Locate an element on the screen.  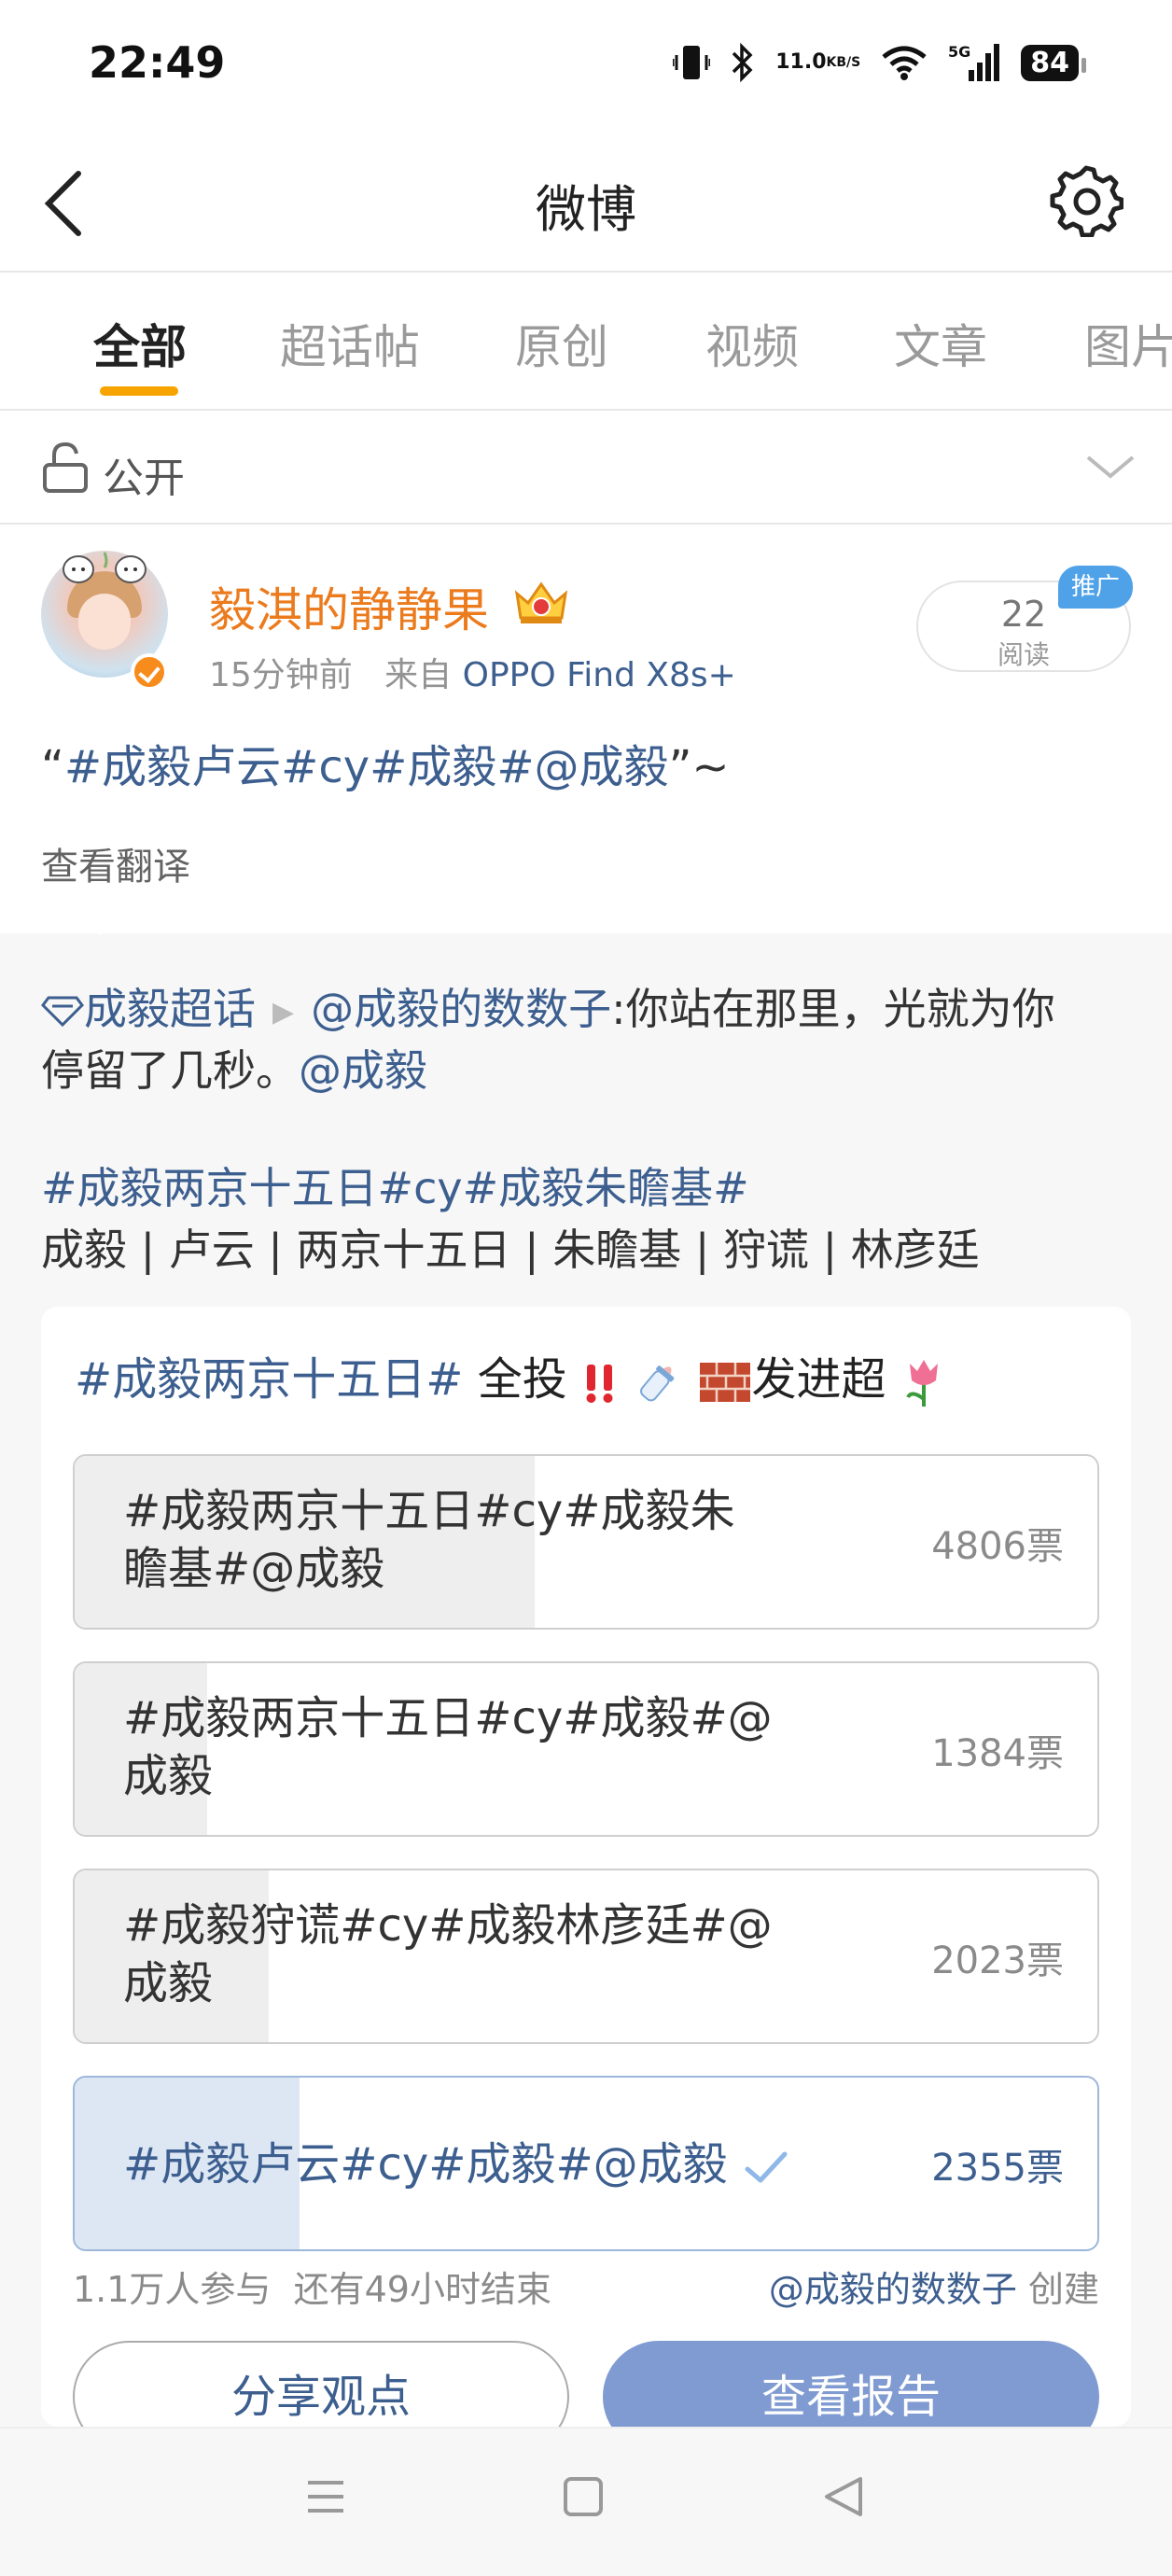
tab-bar: 全部 超话帖 原创 视频 文章 图片 is located at coordinates (586, 342).